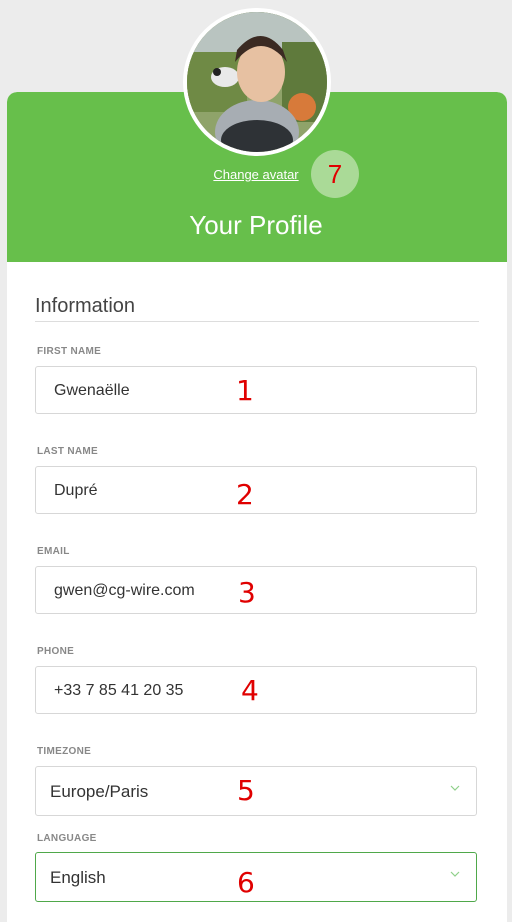 The height and width of the screenshot is (922, 512). I want to click on annotation-1: 1, so click(245, 390).